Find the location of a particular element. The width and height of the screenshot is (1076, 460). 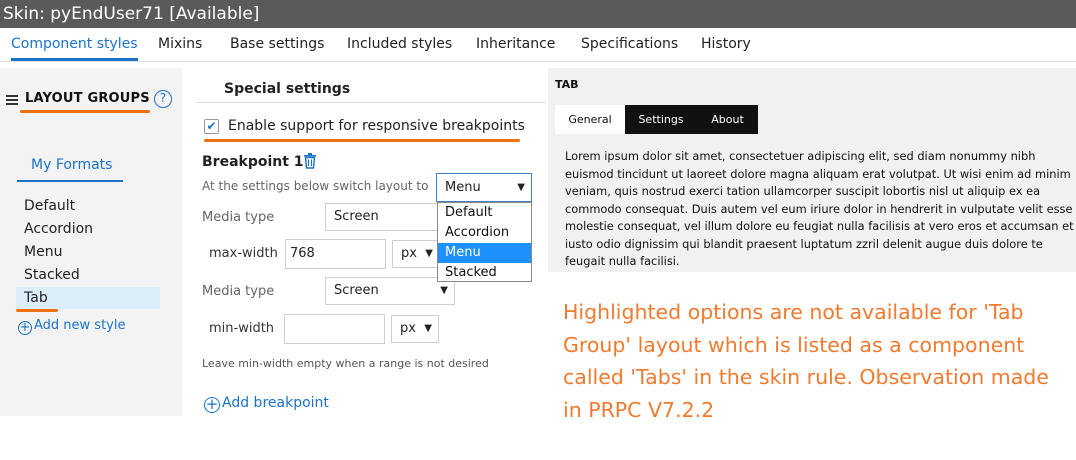

tab-mixins: Mixins is located at coordinates (180, 44).